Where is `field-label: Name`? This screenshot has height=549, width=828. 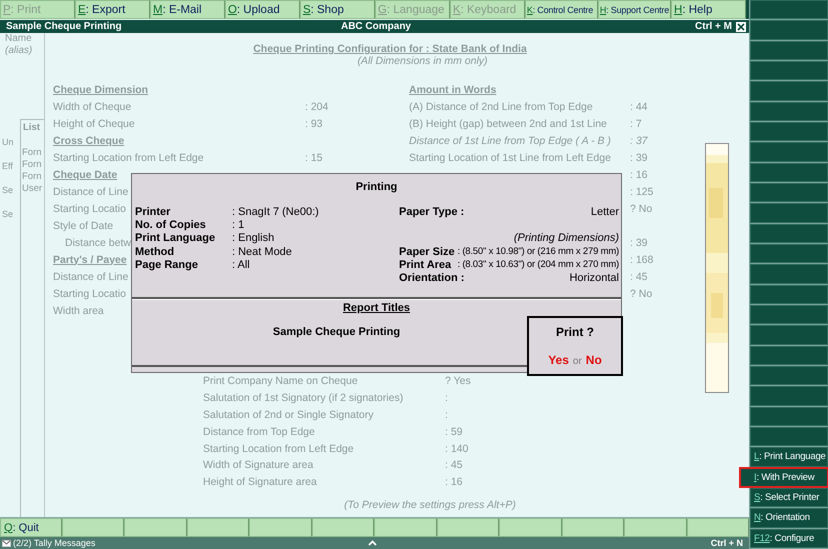
field-label: Name is located at coordinates (18, 39).